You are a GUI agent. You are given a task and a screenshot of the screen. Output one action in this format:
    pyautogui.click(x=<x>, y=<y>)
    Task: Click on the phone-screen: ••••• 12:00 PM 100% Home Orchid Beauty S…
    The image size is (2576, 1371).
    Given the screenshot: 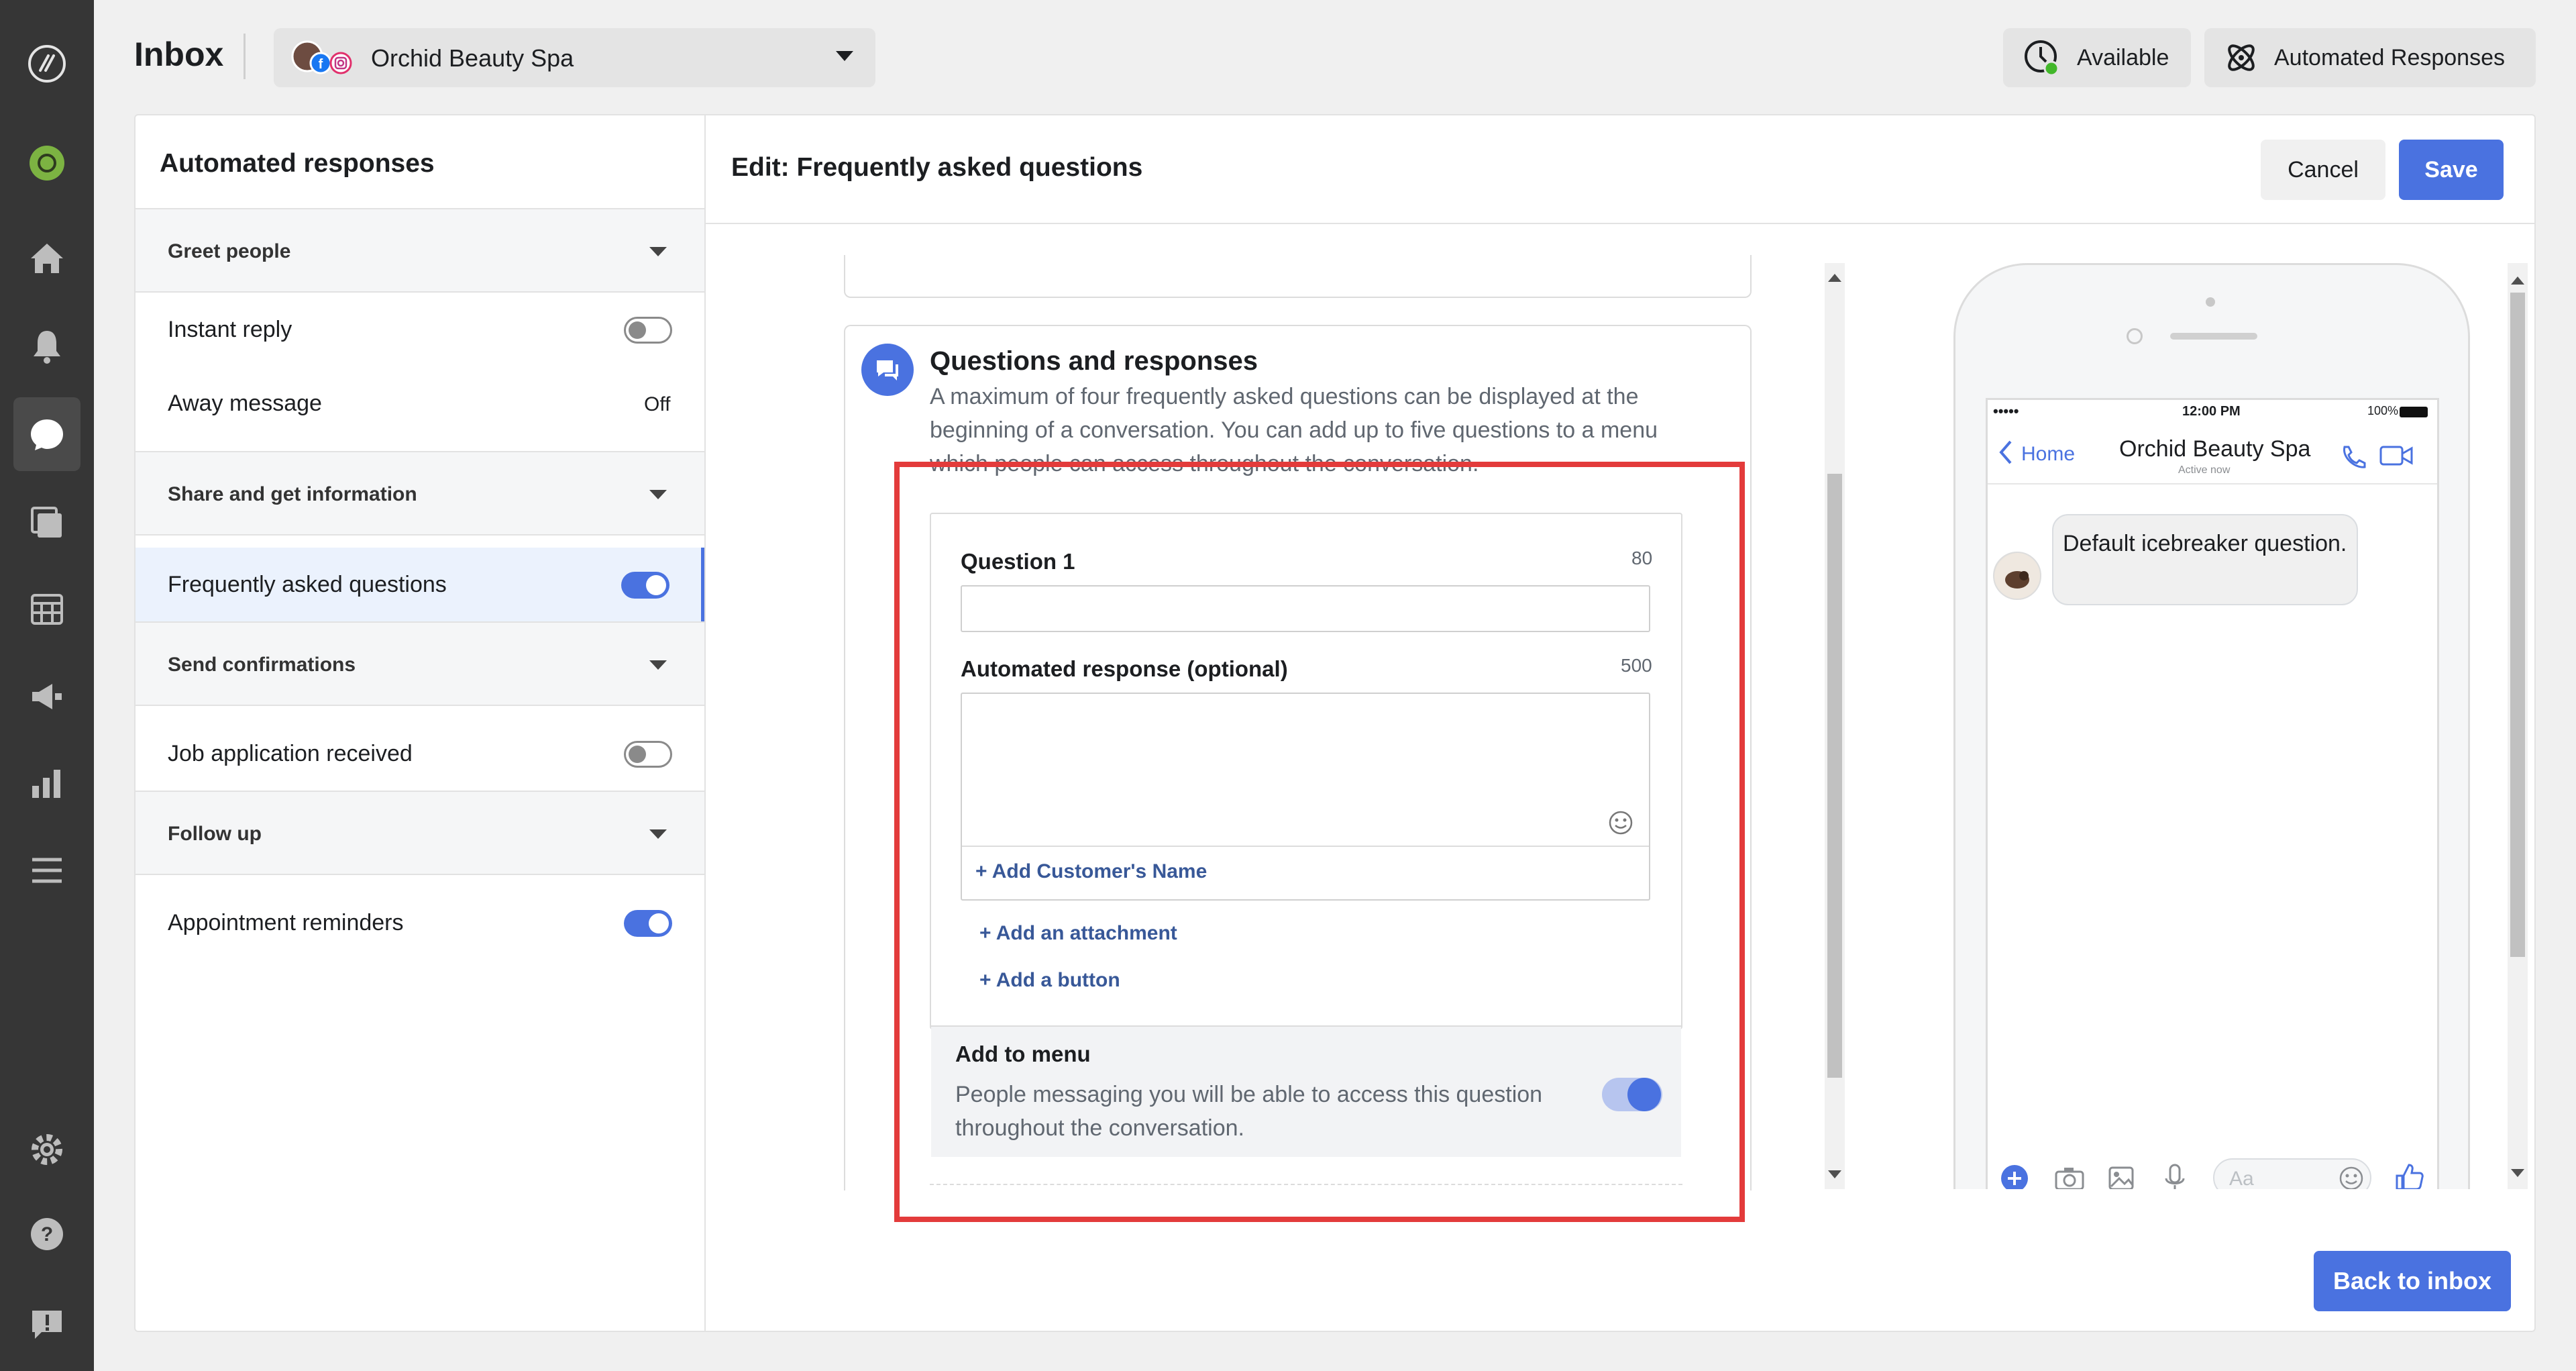 What is the action you would take?
    pyautogui.click(x=2212, y=793)
    